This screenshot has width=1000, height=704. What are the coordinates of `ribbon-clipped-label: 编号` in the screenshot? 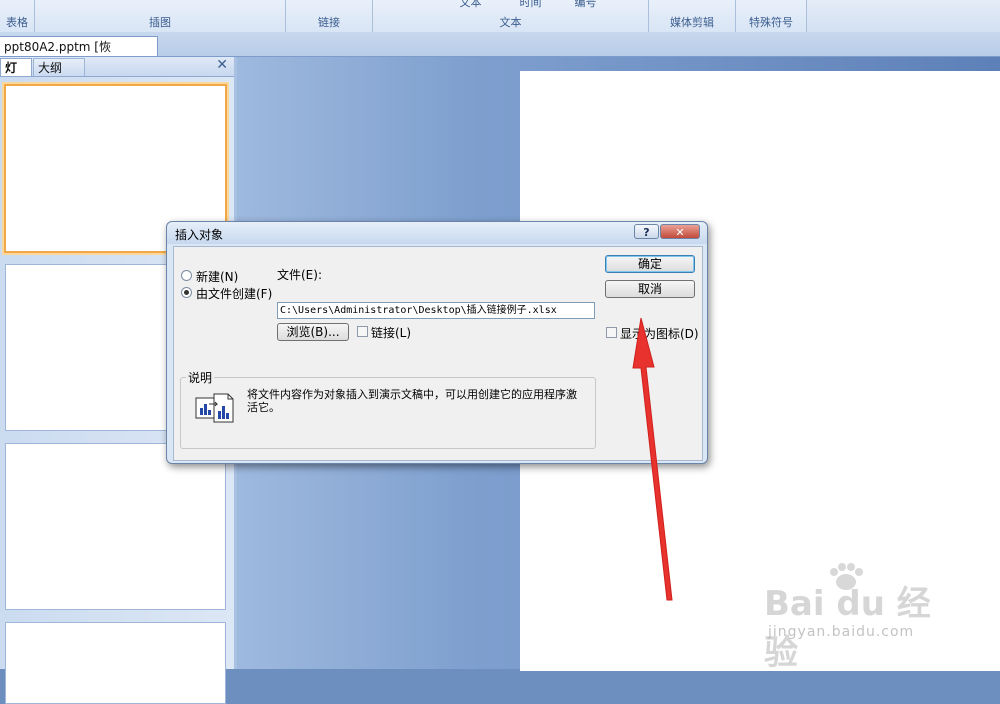 It's located at (585, 4).